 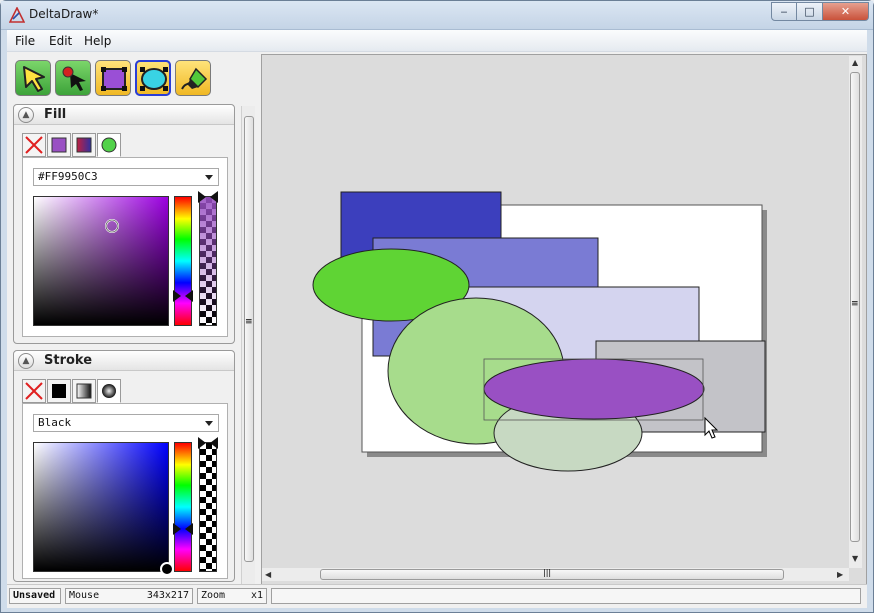 I want to click on status-bar: Unsaved Mouse 343x217 Zoom x1, so click(x=437, y=595).